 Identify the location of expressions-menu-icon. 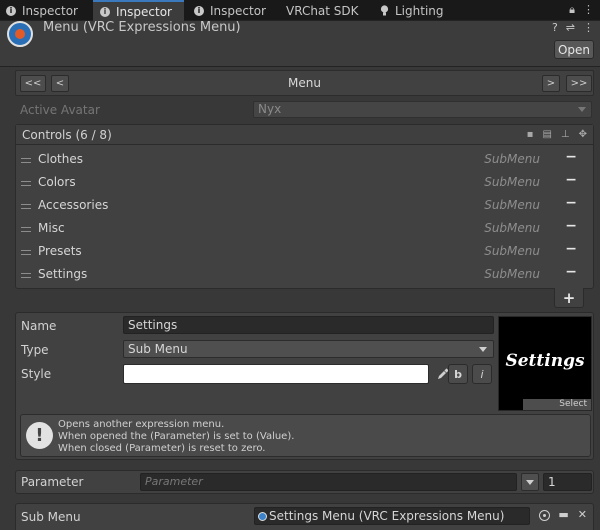
(262, 516).